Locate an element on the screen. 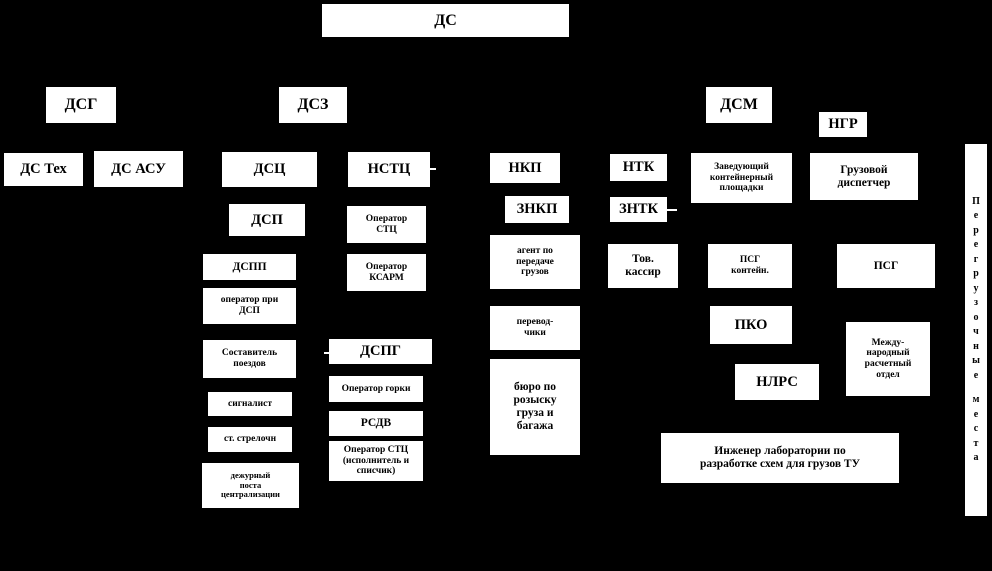 The image size is (992, 571). vert-letter: с is located at coordinates (976, 428).